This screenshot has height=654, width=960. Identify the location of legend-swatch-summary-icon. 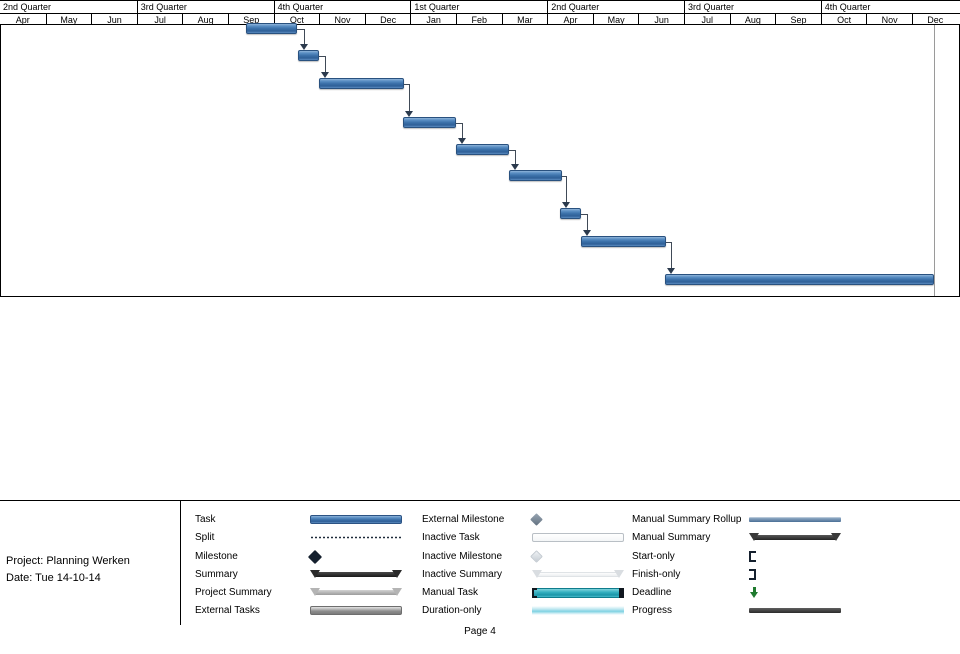
(356, 574).